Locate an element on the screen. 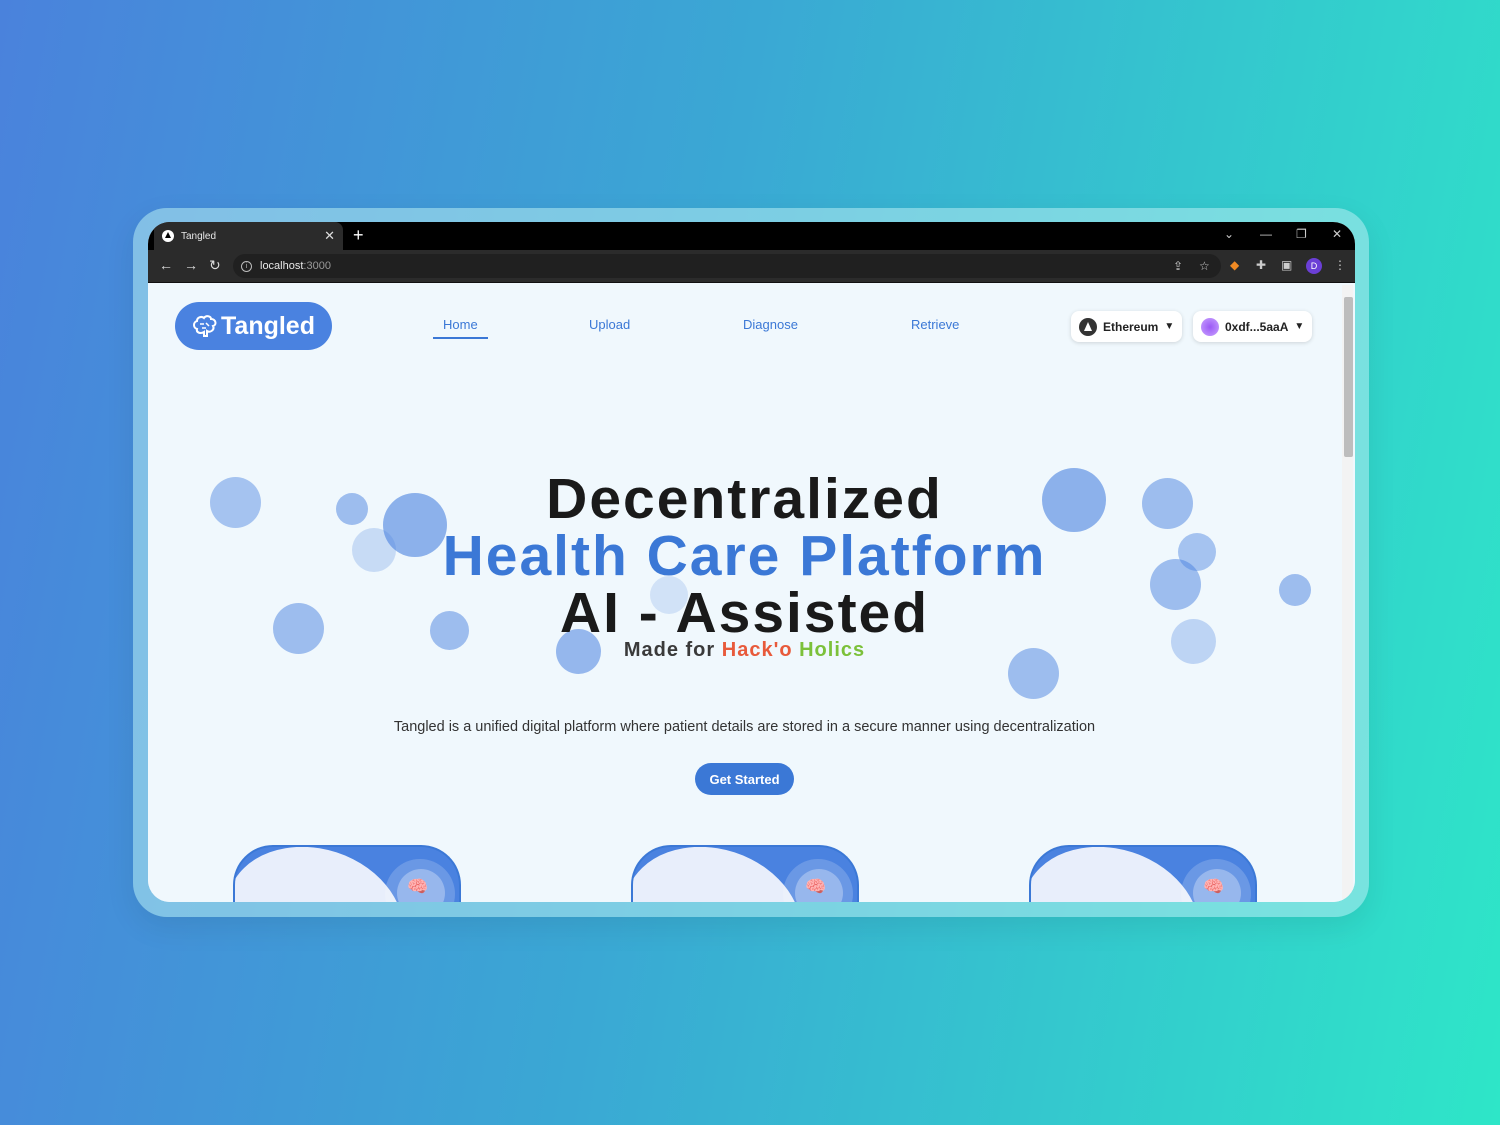 The height and width of the screenshot is (1125, 1500). share-icon: ⇪ is located at coordinates (1178, 266).